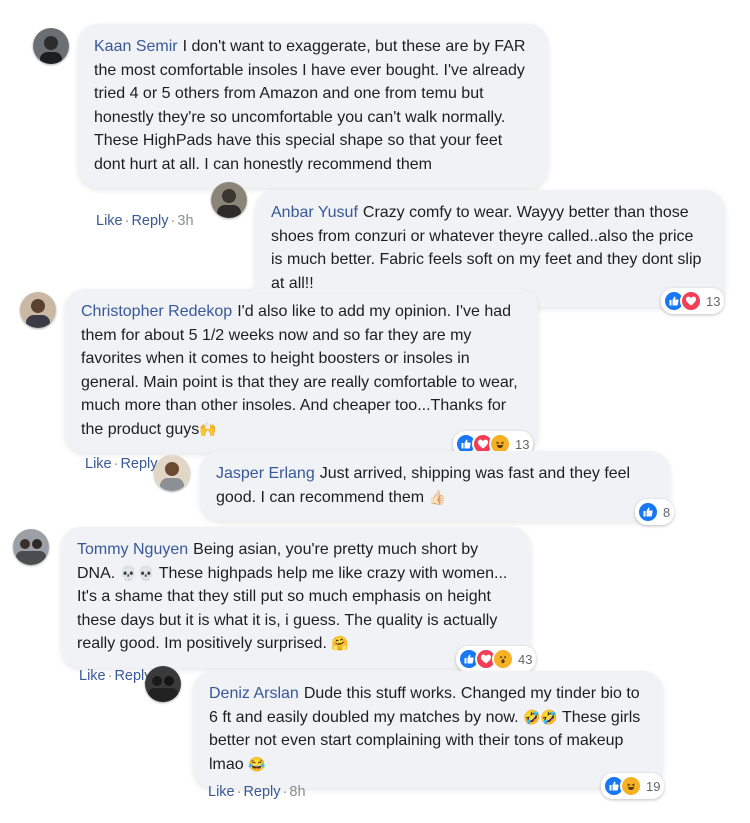 The width and height of the screenshot is (750, 823). What do you see at coordinates (503, 659) in the screenshot?
I see `wow-icon` at bounding box center [503, 659].